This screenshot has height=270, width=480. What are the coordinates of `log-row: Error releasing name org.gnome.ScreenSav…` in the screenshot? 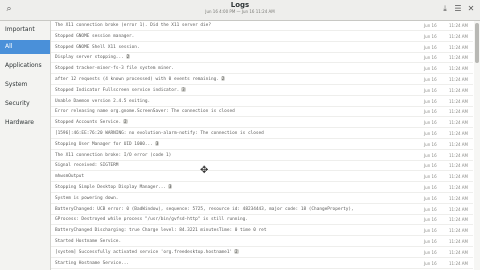 It's located at (262, 112).